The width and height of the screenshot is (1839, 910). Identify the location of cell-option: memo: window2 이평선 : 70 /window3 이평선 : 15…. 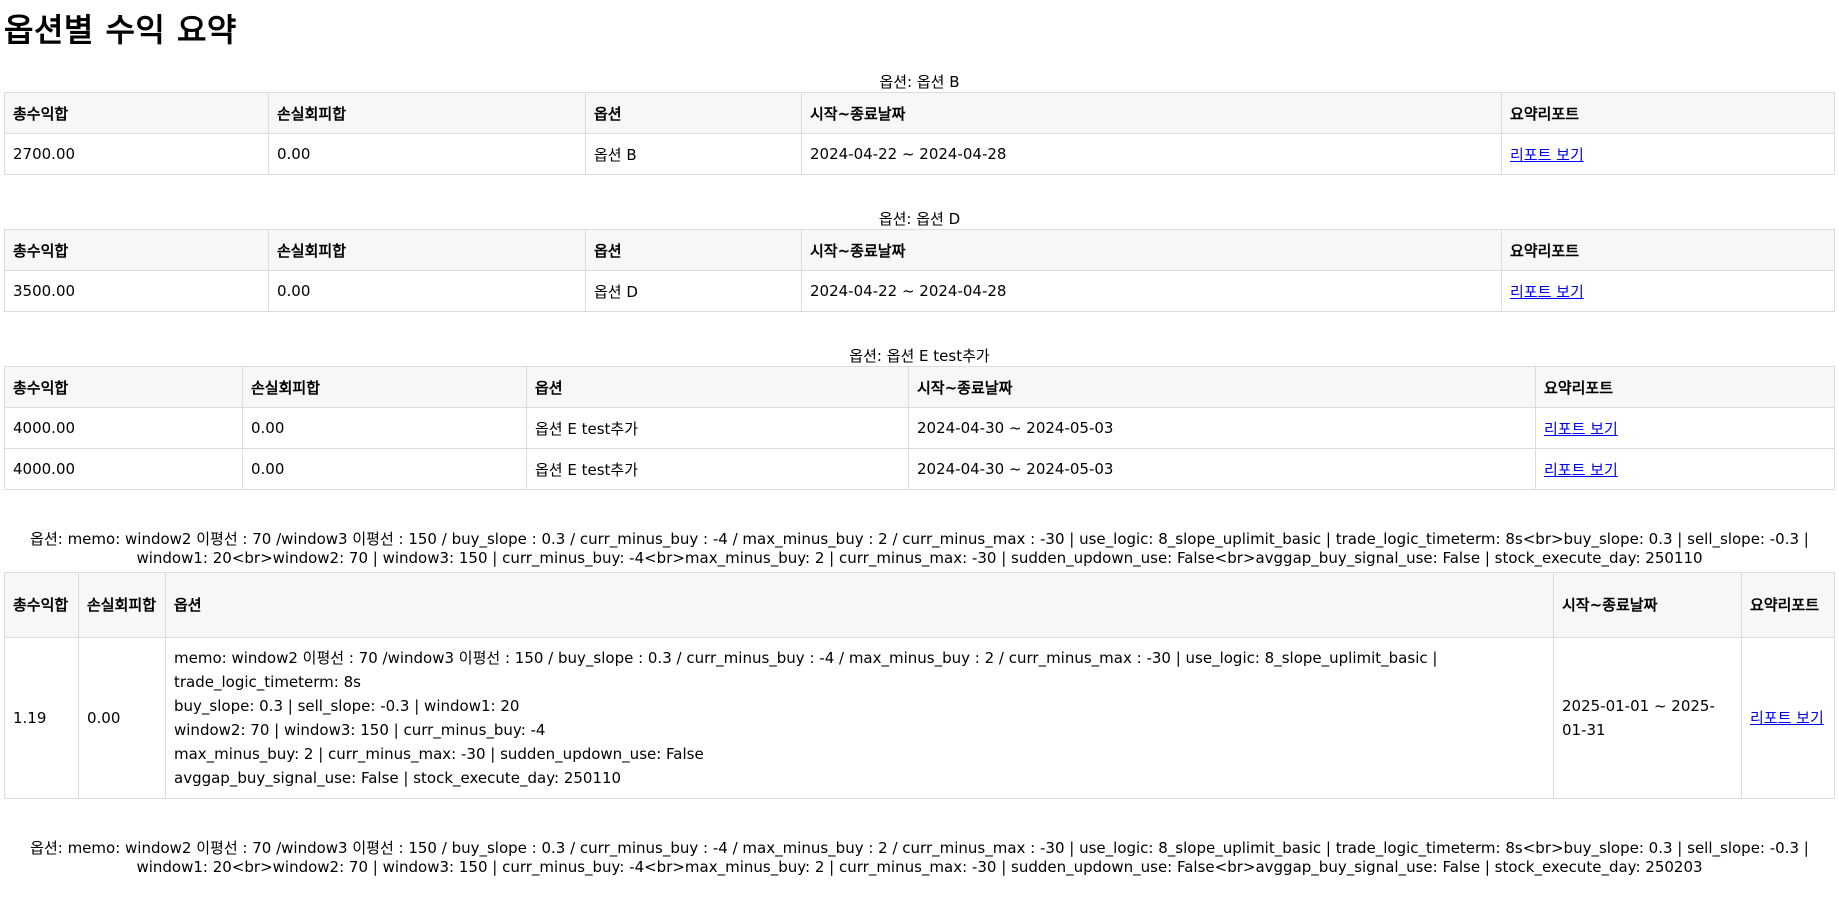
(859, 718).